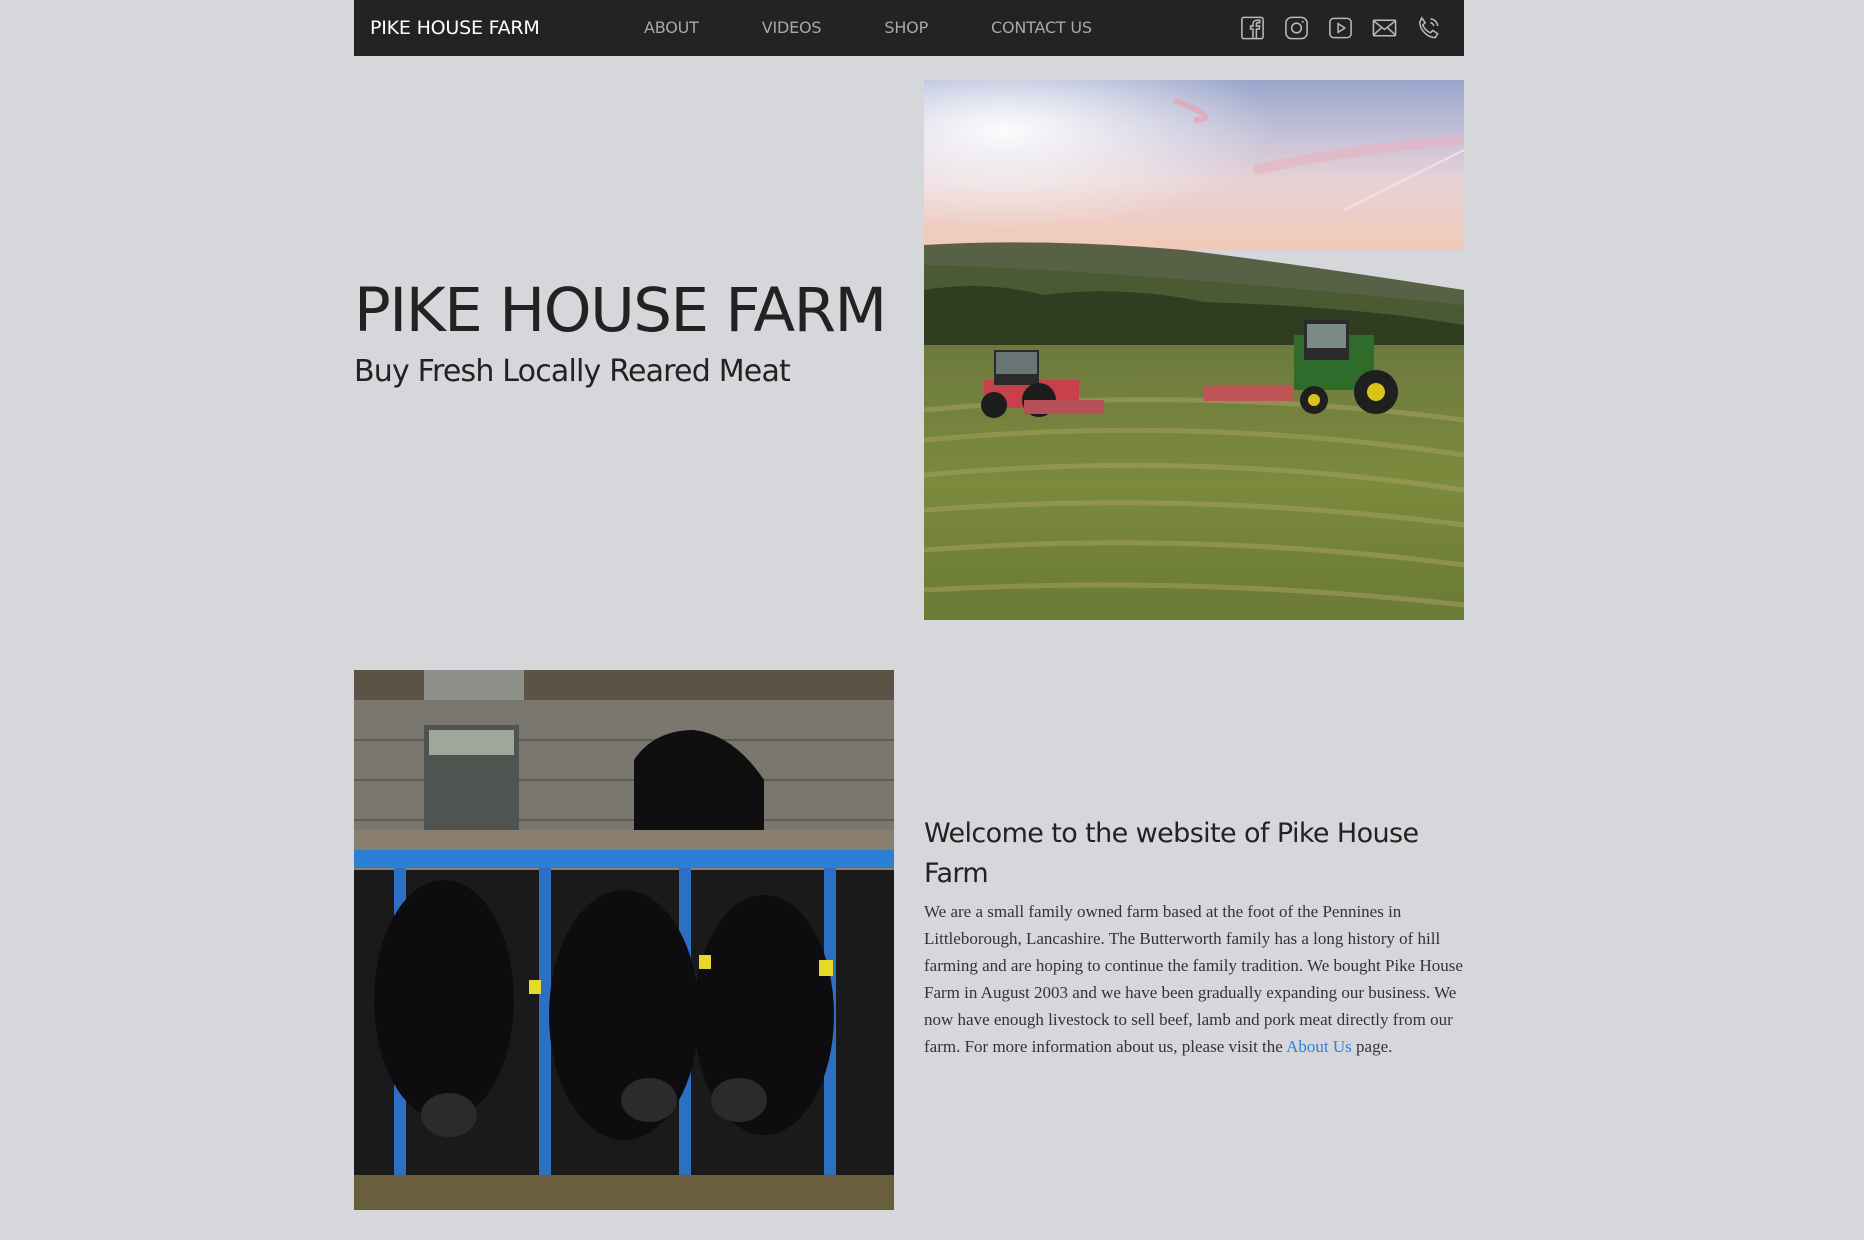 Image resolution: width=1864 pixels, height=1240 pixels. What do you see at coordinates (671, 28) in the screenshot?
I see `nav-link-about: ABOUT` at bounding box center [671, 28].